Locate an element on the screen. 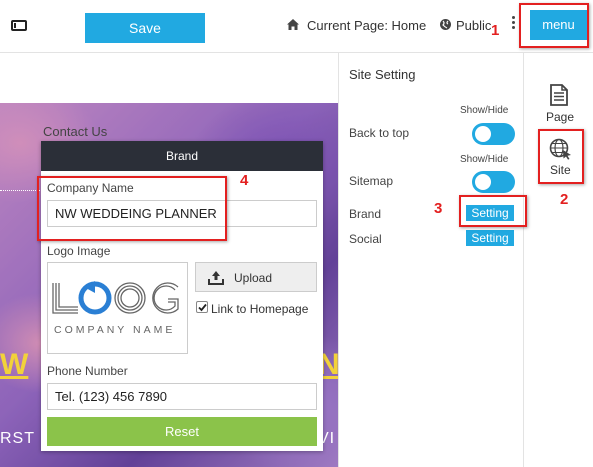 This screenshot has width=593, height=467. back-to-top-label: Back to top is located at coordinates (379, 133).